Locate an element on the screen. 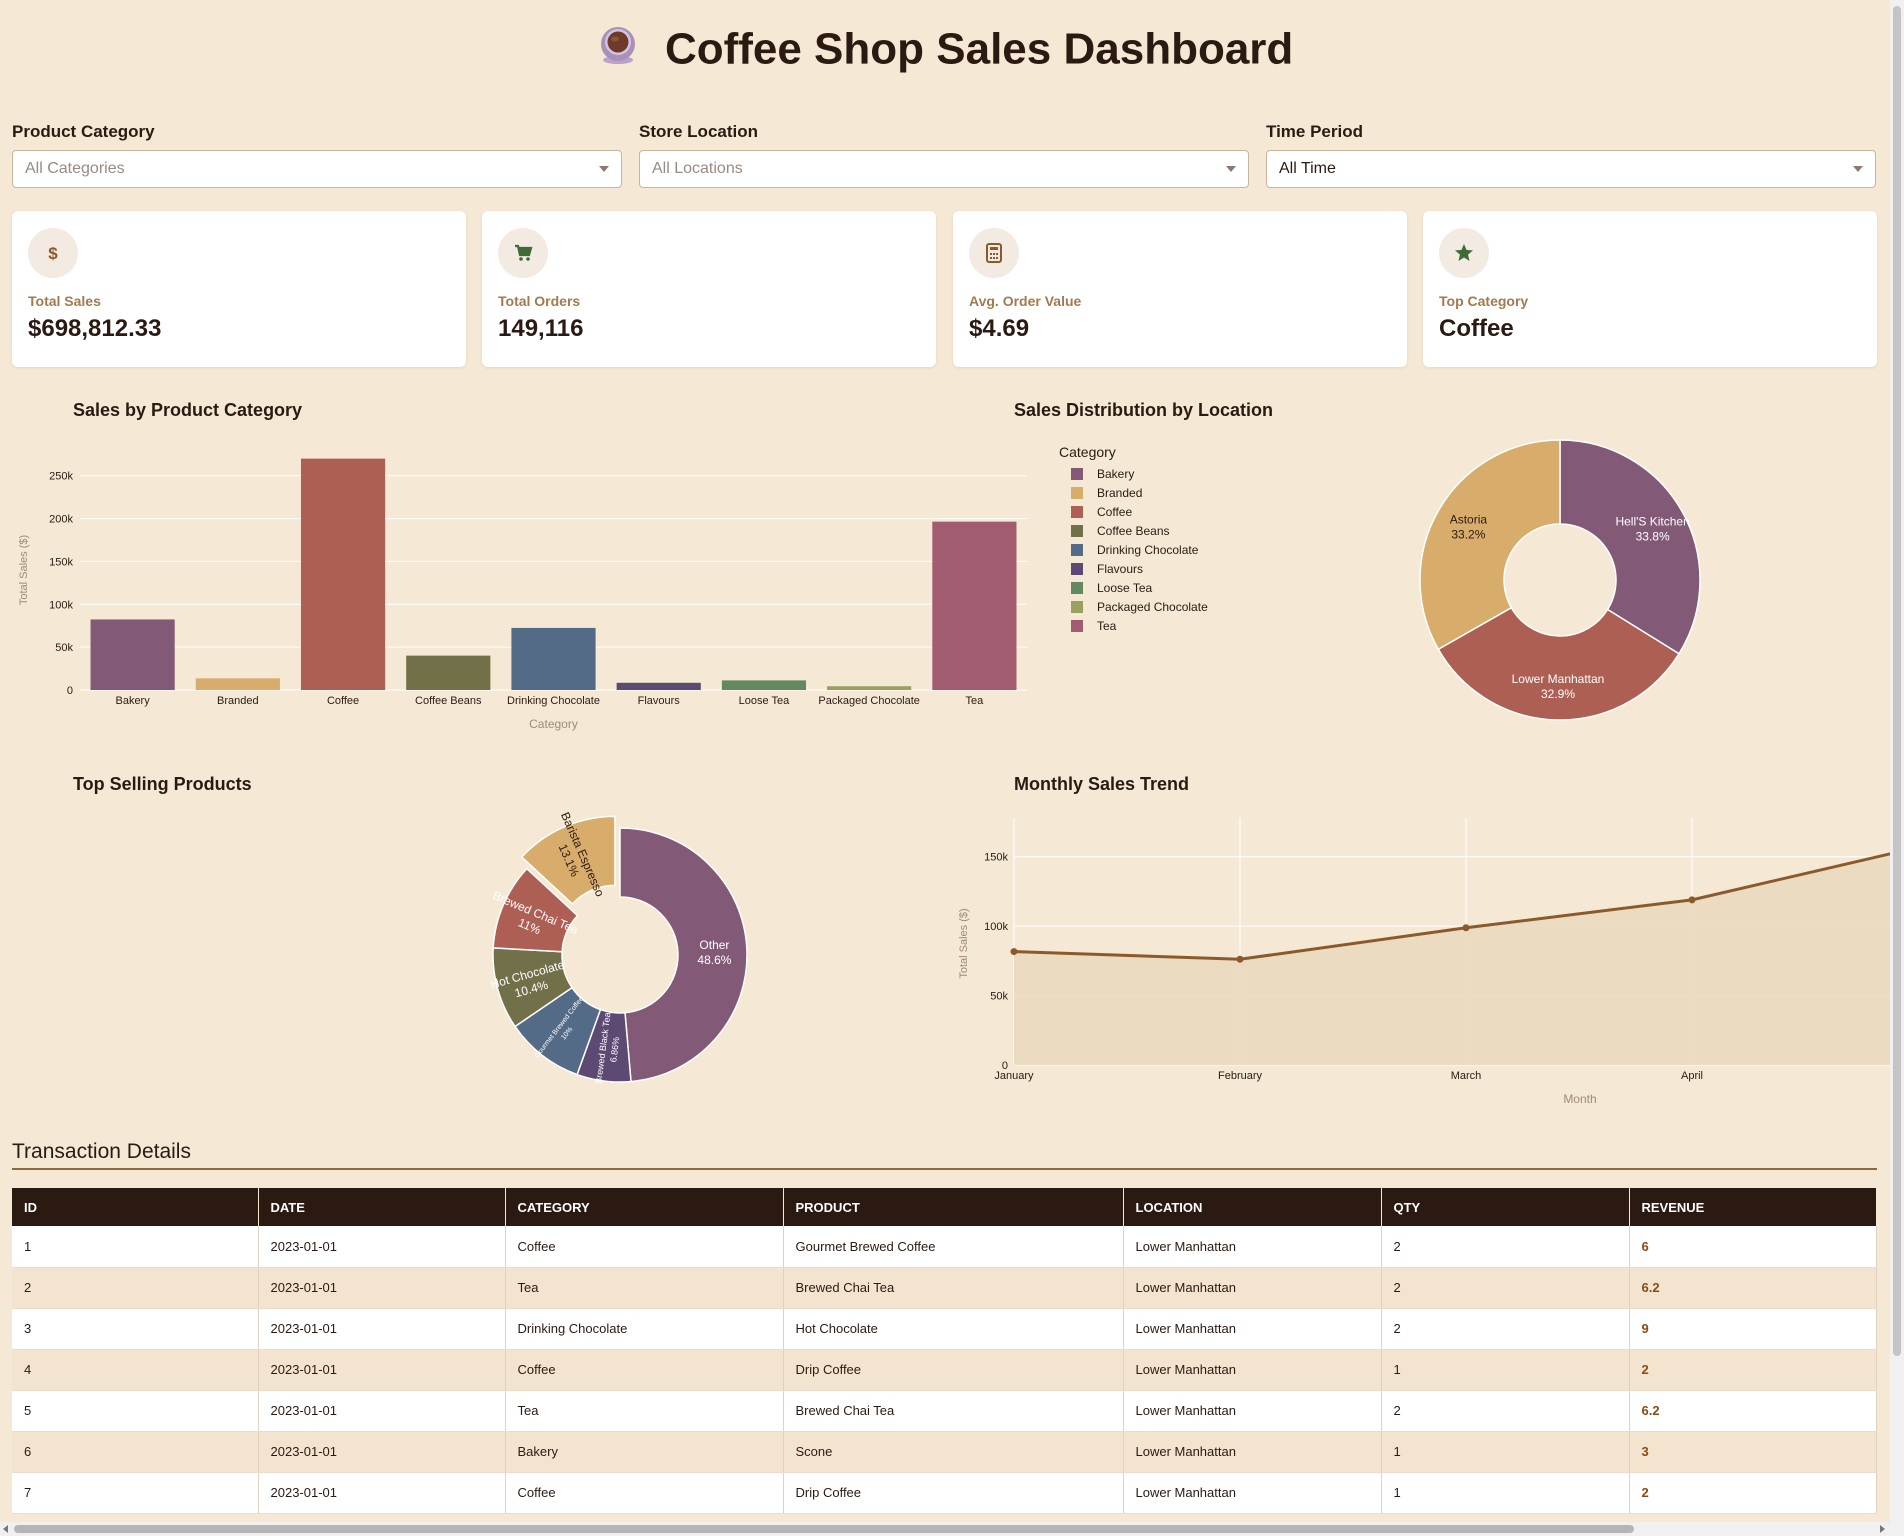  horizontal-scrollbar is located at coordinates (945, 1529).